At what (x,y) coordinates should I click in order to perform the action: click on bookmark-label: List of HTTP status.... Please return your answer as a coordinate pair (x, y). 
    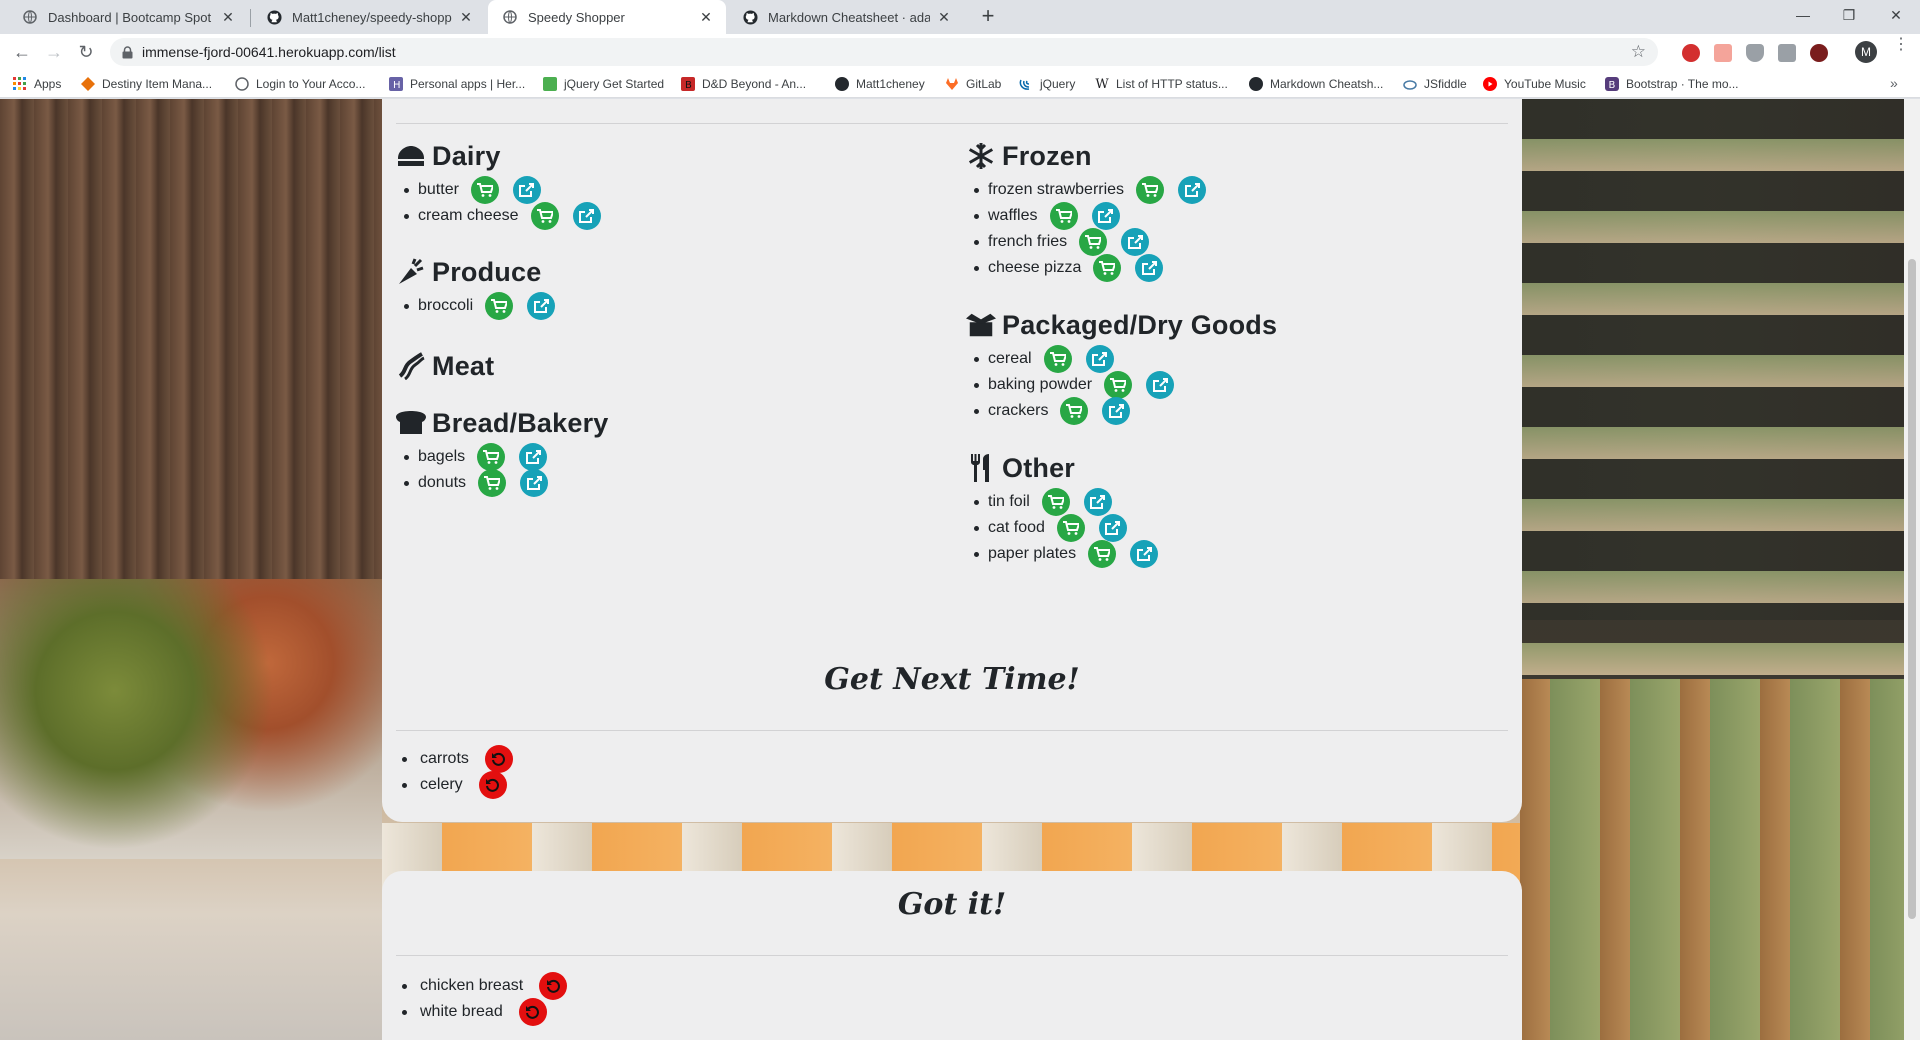
    Looking at the image, I should click on (1172, 84).